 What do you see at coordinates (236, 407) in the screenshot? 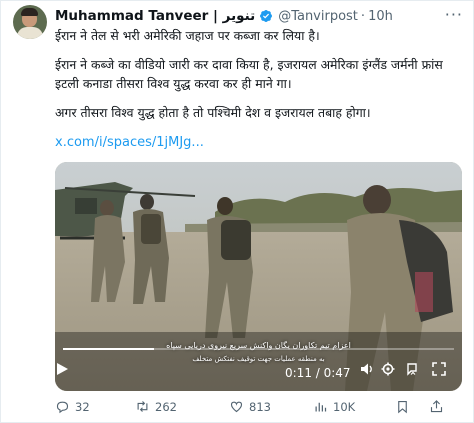
I see `like-icon` at bounding box center [236, 407].